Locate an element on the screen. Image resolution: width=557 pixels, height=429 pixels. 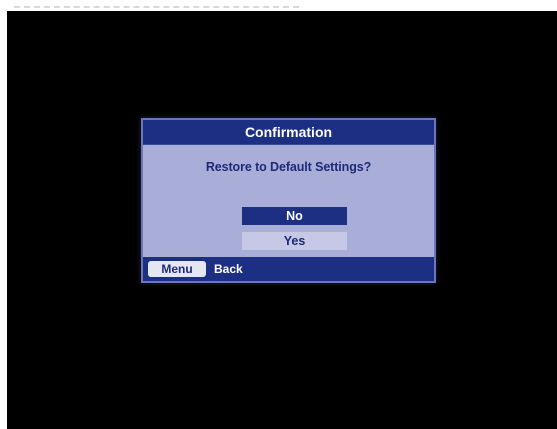
dialog-title: Confirmation is located at coordinates (288, 132).